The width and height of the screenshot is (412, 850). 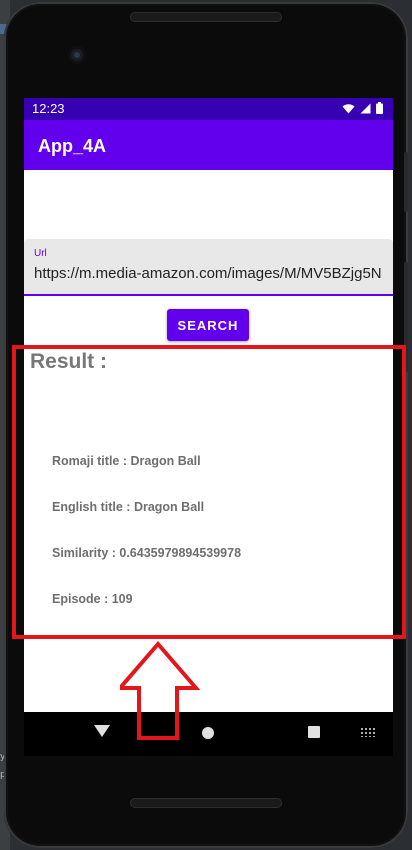 I want to click on status-icons, so click(x=362, y=108).